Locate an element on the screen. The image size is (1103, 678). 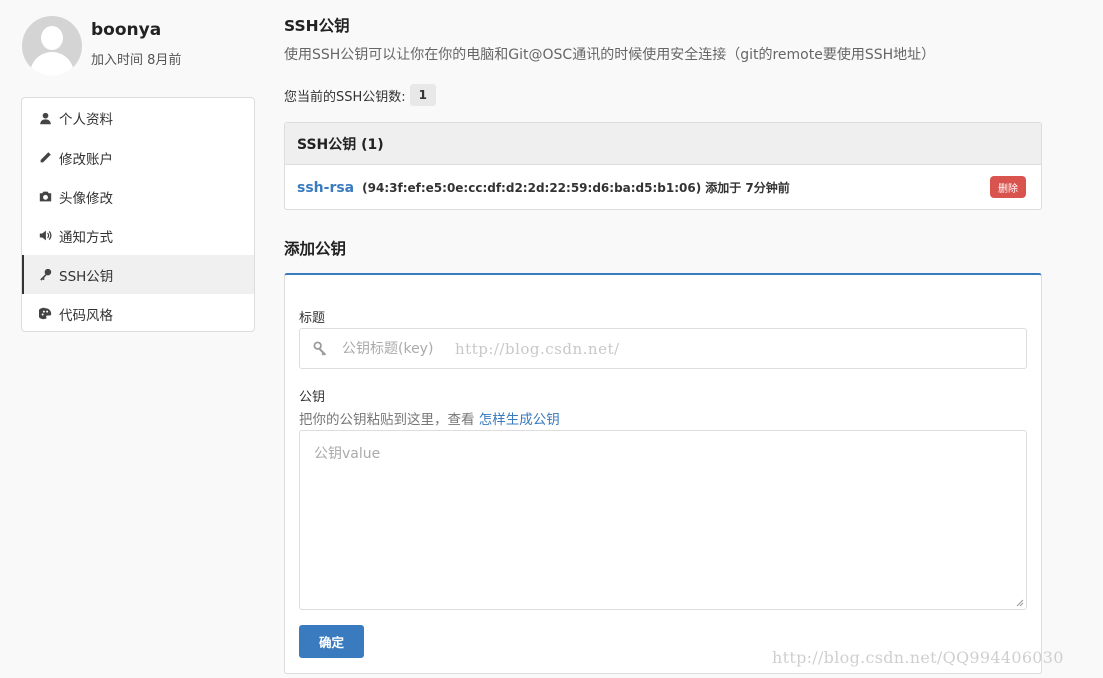
sidebar-item-notifications: 通知方式 is located at coordinates (138, 235).